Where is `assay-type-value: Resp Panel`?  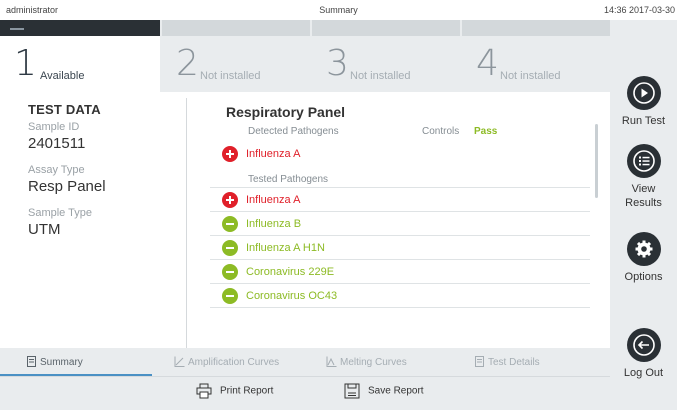
assay-type-value: Resp Panel is located at coordinates (67, 186).